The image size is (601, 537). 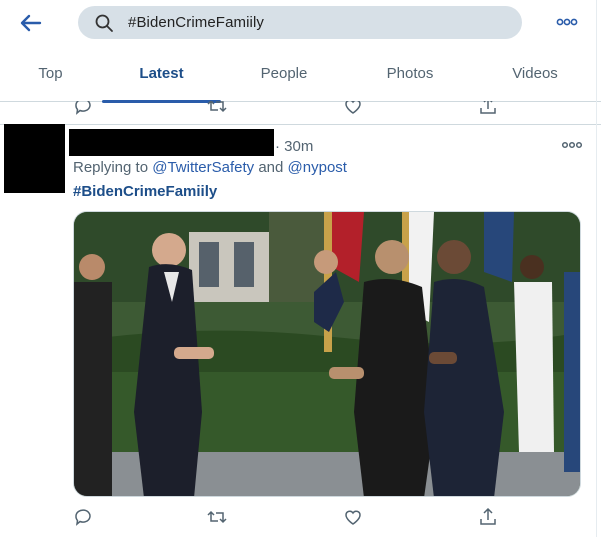 I want to click on tab-label: People, so click(x=284, y=73).